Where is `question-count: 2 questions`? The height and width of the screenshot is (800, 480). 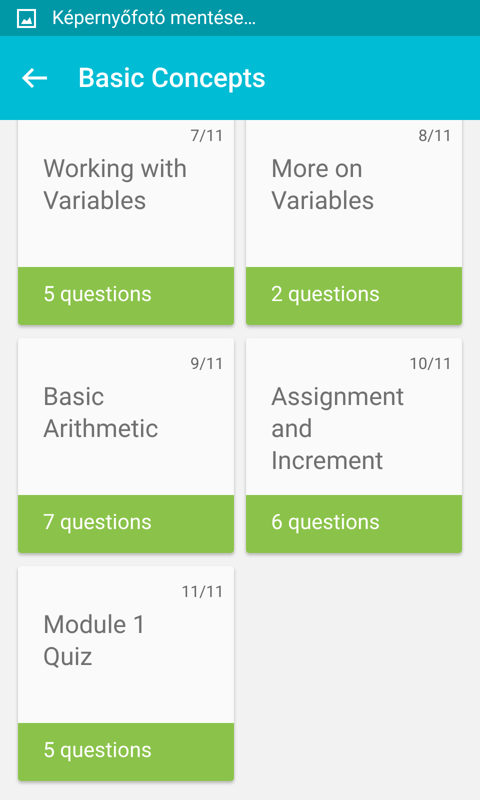
question-count: 2 questions is located at coordinates (325, 296).